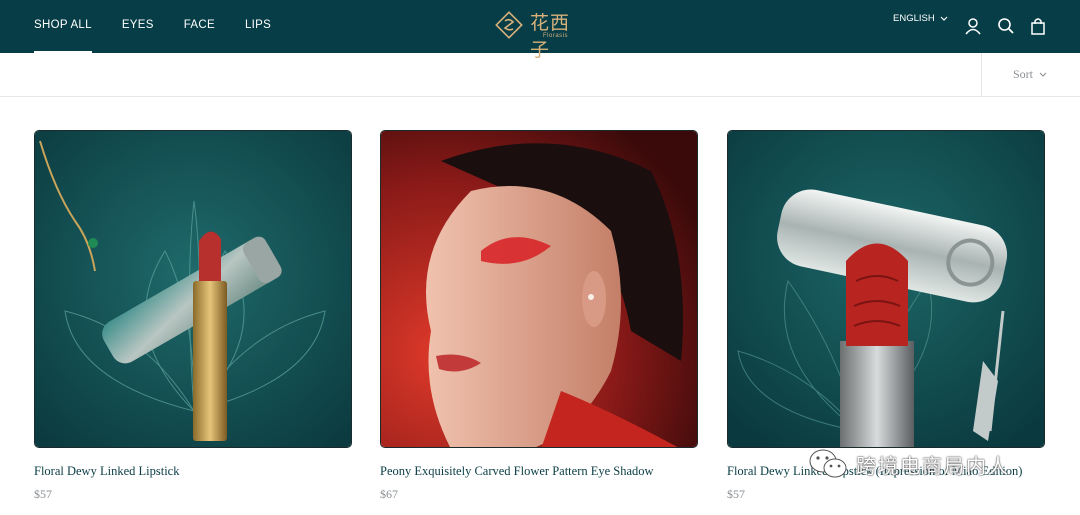 This screenshot has width=1080, height=515. What do you see at coordinates (1006, 26) in the screenshot?
I see `search-icon` at bounding box center [1006, 26].